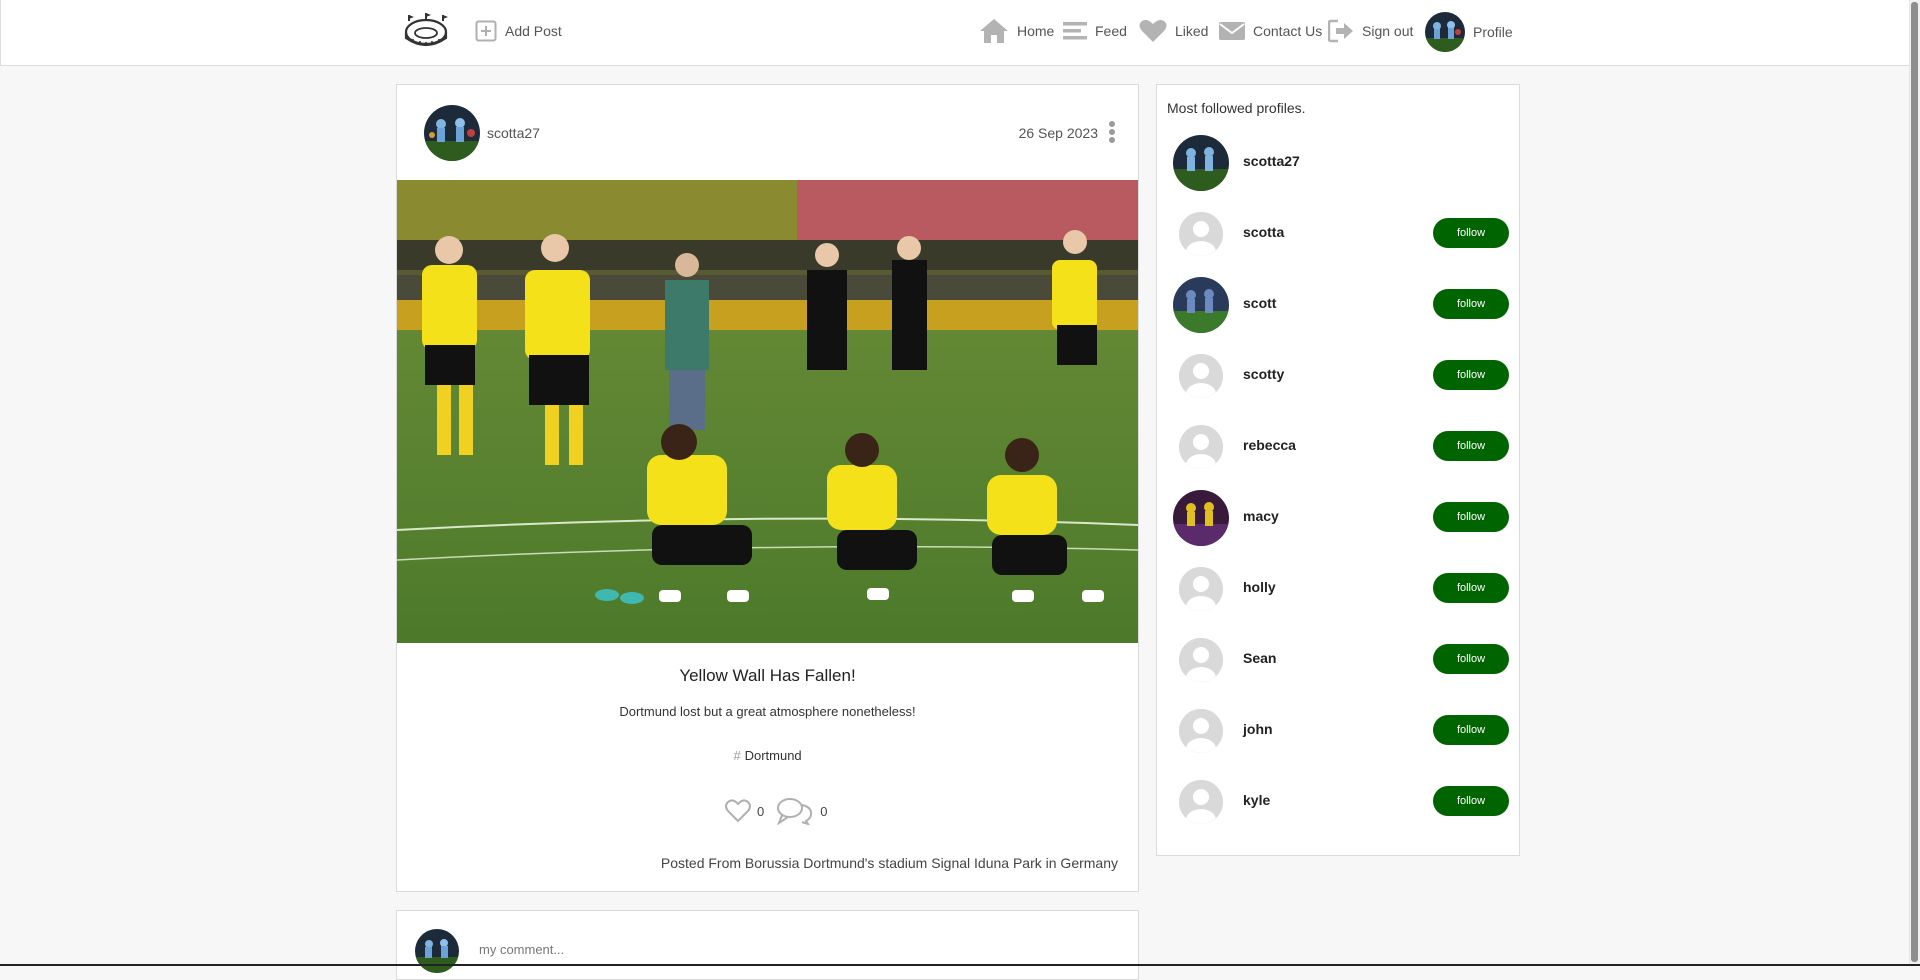  I want to click on profiles-title: Most followed profiles., so click(1236, 108).